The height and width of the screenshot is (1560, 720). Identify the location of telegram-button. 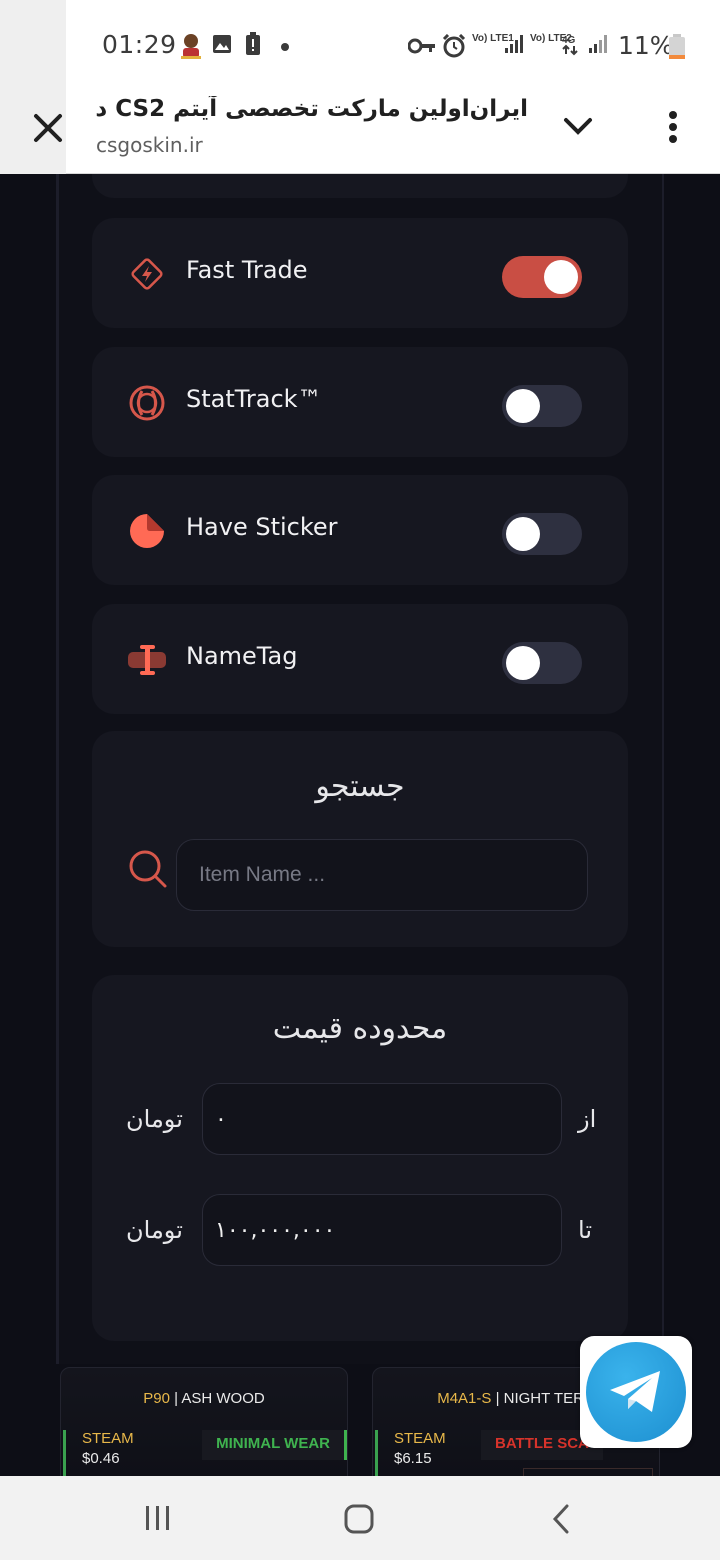
(636, 1392).